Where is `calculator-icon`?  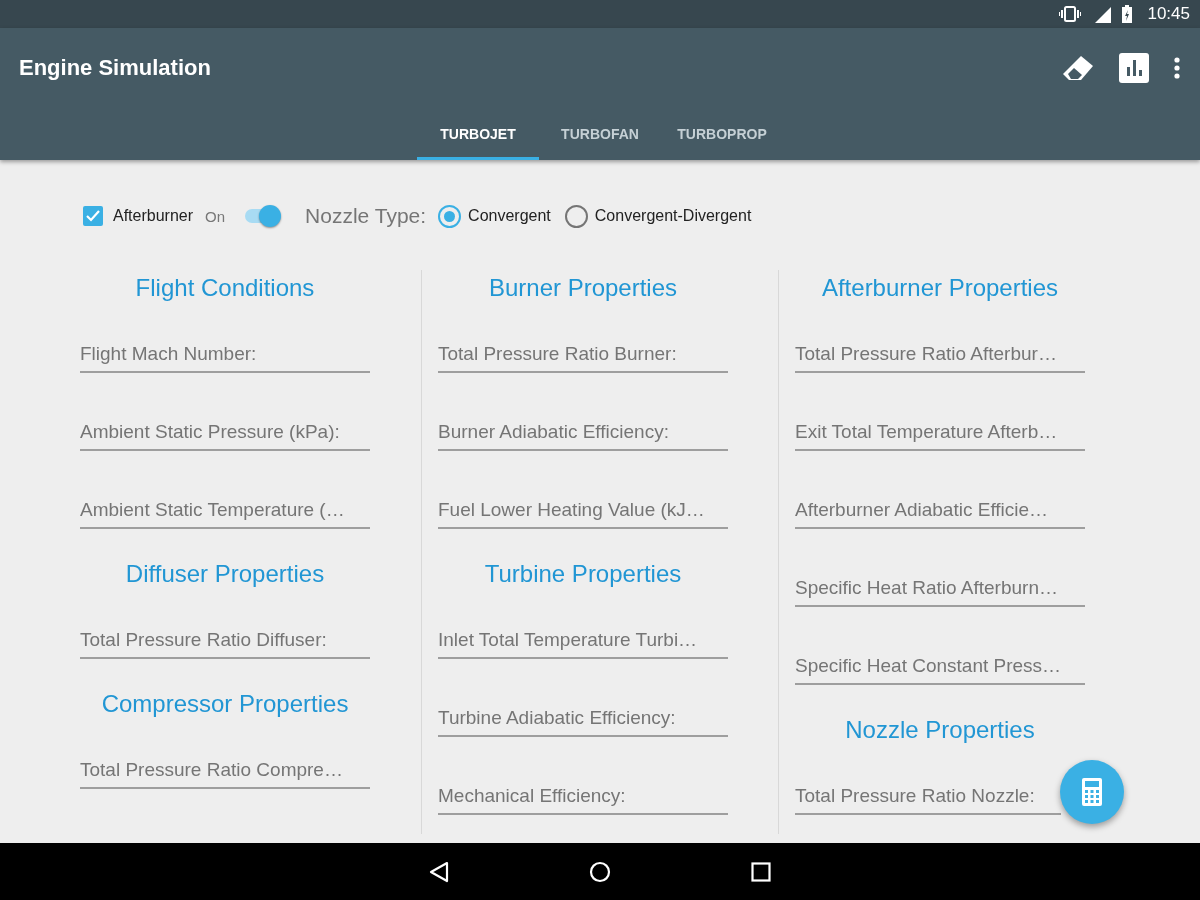
calculator-icon is located at coordinates (1092, 792).